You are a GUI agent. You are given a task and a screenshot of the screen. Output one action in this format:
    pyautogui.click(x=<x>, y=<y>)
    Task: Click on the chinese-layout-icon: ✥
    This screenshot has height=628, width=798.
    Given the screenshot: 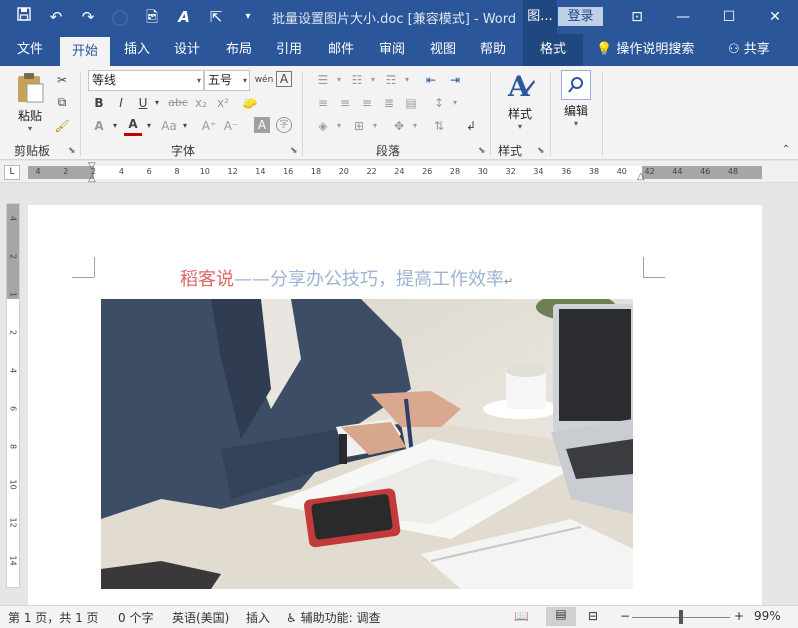 What is the action you would take?
    pyautogui.click(x=399, y=126)
    